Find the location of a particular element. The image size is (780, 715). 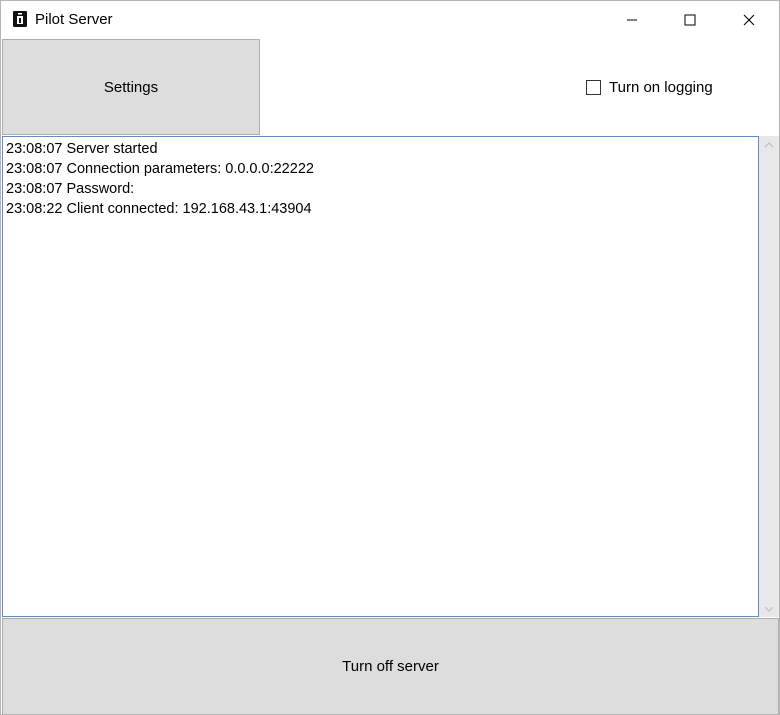

window-title: Pilot Server is located at coordinates (74, 19).